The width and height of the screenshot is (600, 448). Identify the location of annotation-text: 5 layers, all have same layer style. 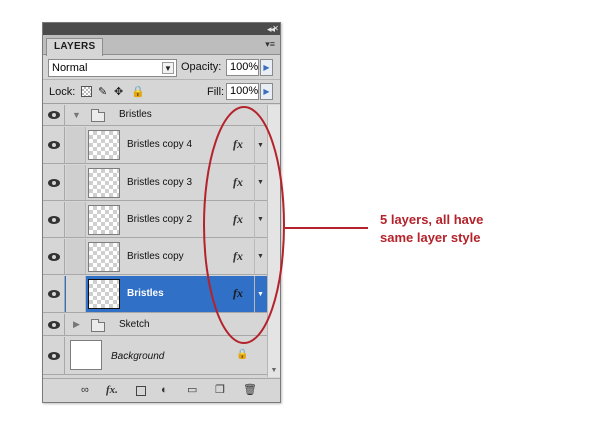
(440, 229).